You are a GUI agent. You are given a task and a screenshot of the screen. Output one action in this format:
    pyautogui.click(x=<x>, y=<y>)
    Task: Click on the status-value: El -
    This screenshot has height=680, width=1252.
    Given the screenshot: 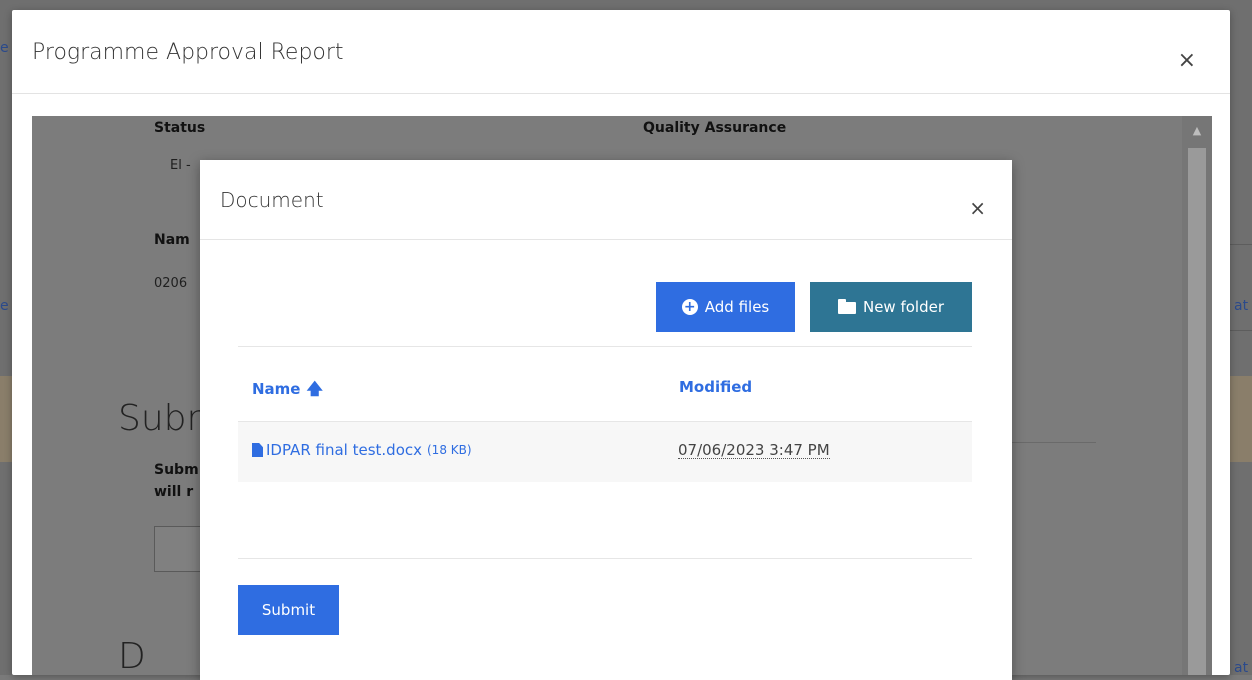 What is the action you would take?
    pyautogui.click(x=180, y=165)
    